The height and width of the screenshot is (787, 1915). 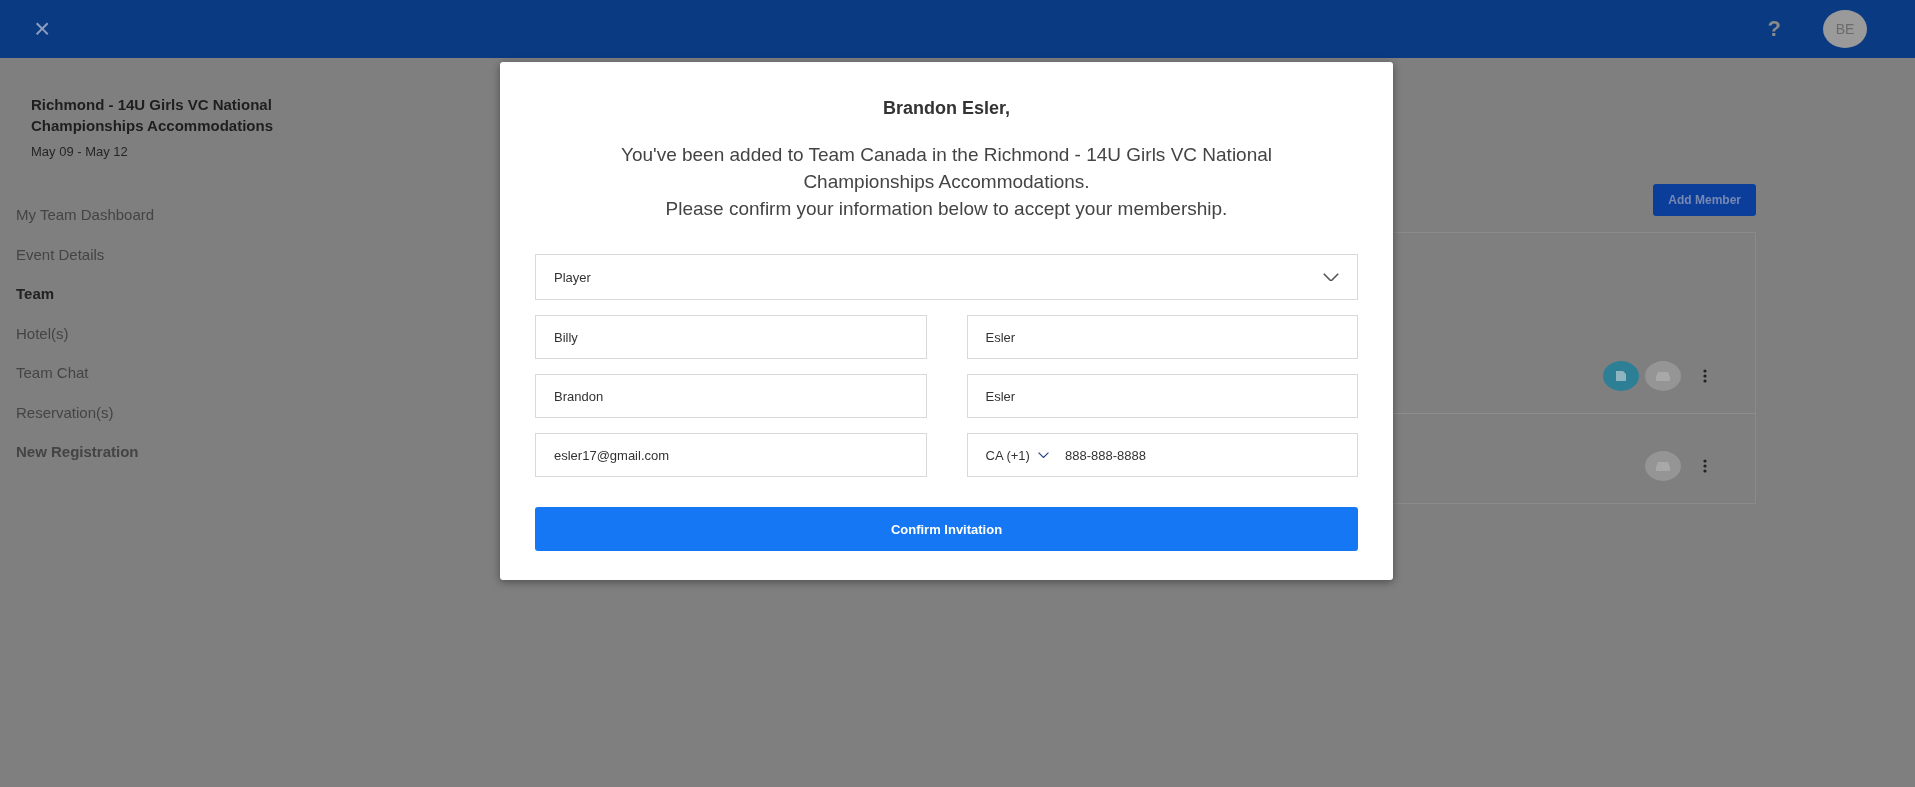 What do you see at coordinates (79, 151) in the screenshot?
I see `event-dates: May 09 - May 12` at bounding box center [79, 151].